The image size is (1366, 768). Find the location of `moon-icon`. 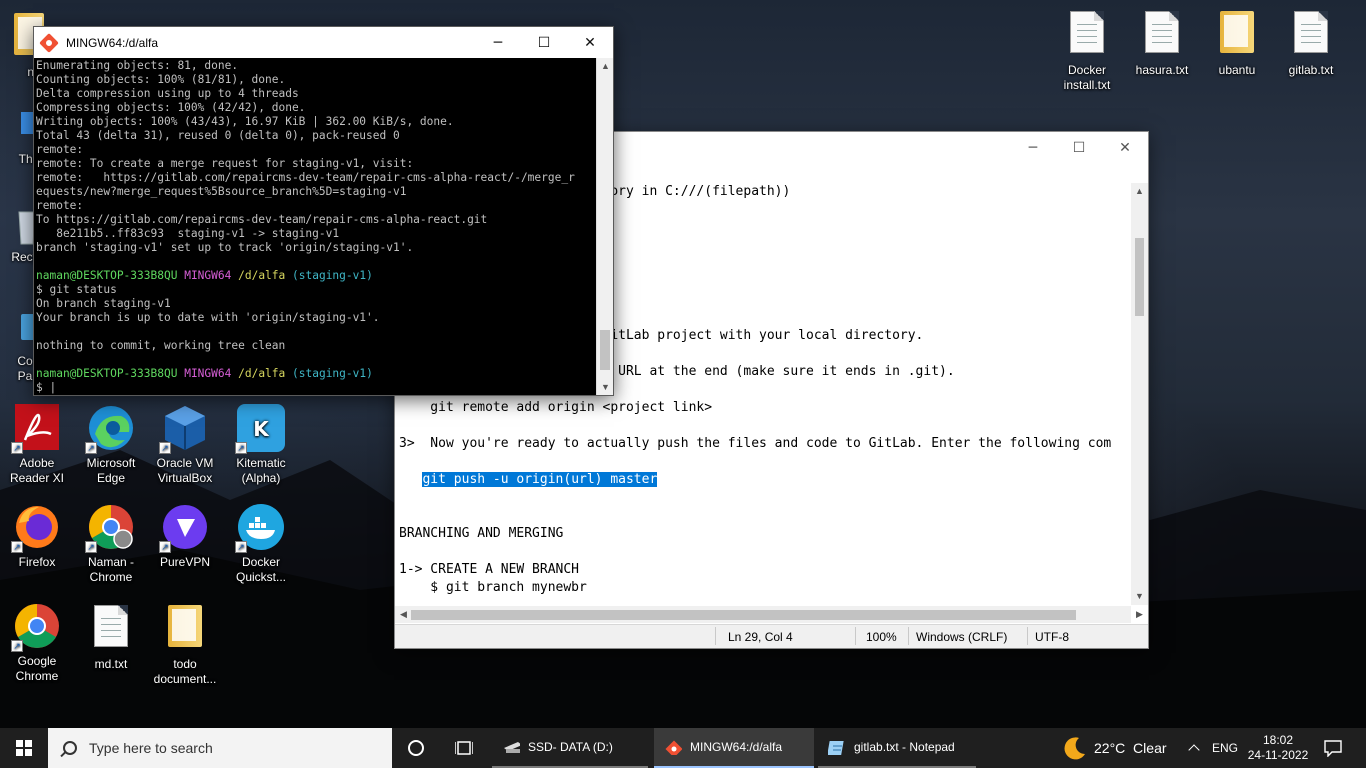

moon-icon is located at coordinates (1074, 748).